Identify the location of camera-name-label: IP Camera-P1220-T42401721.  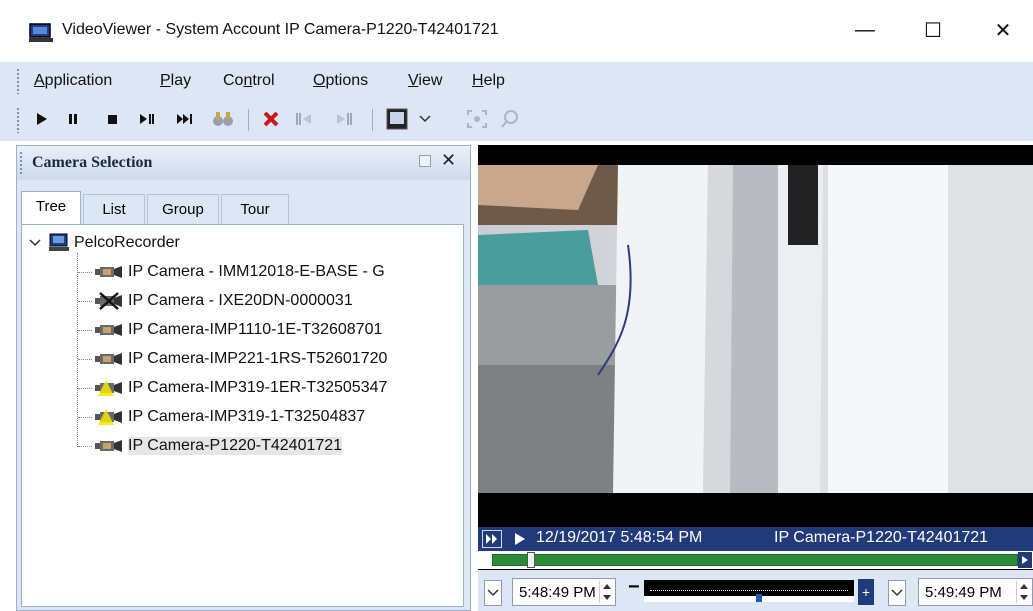
(881, 537).